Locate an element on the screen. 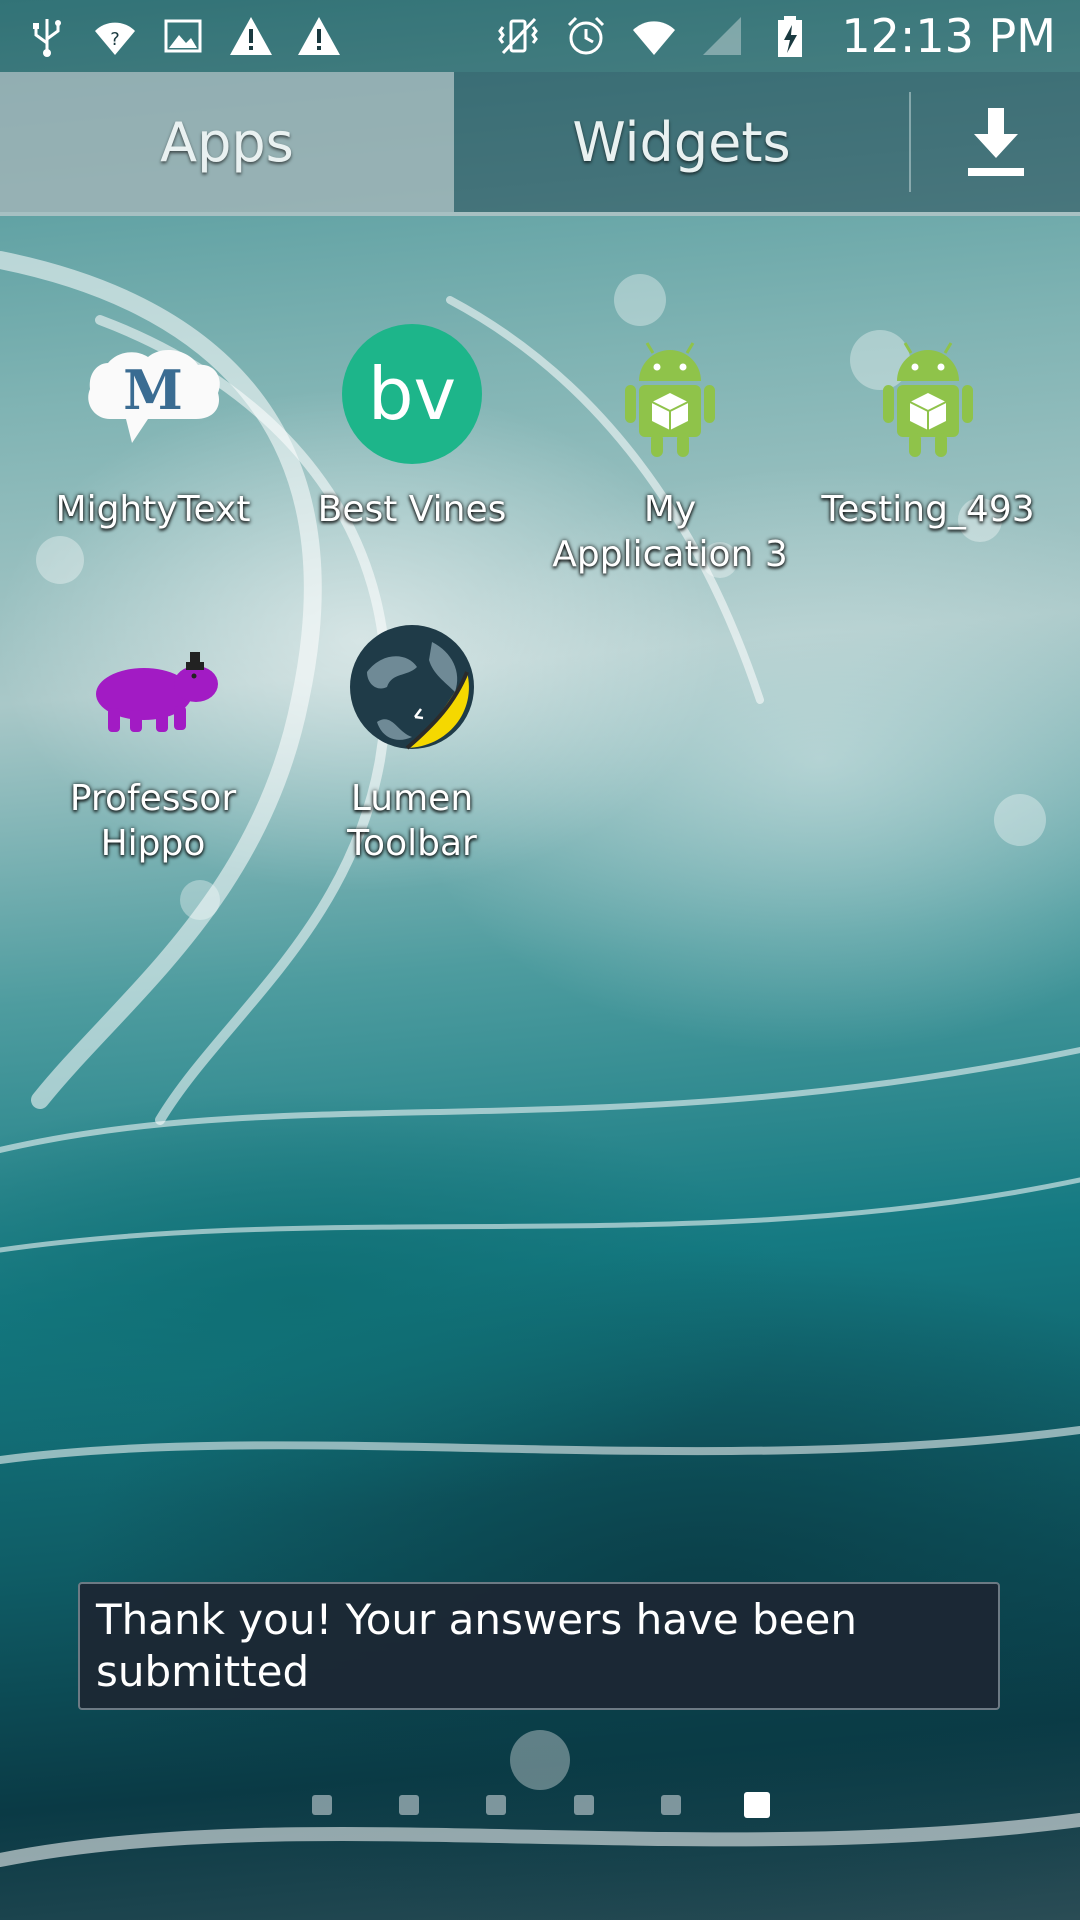 The width and height of the screenshot is (1080, 1920). hippo-icon is located at coordinates (153, 687).